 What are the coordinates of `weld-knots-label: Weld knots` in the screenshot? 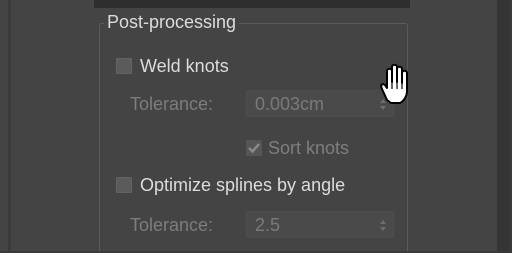 It's located at (184, 66).